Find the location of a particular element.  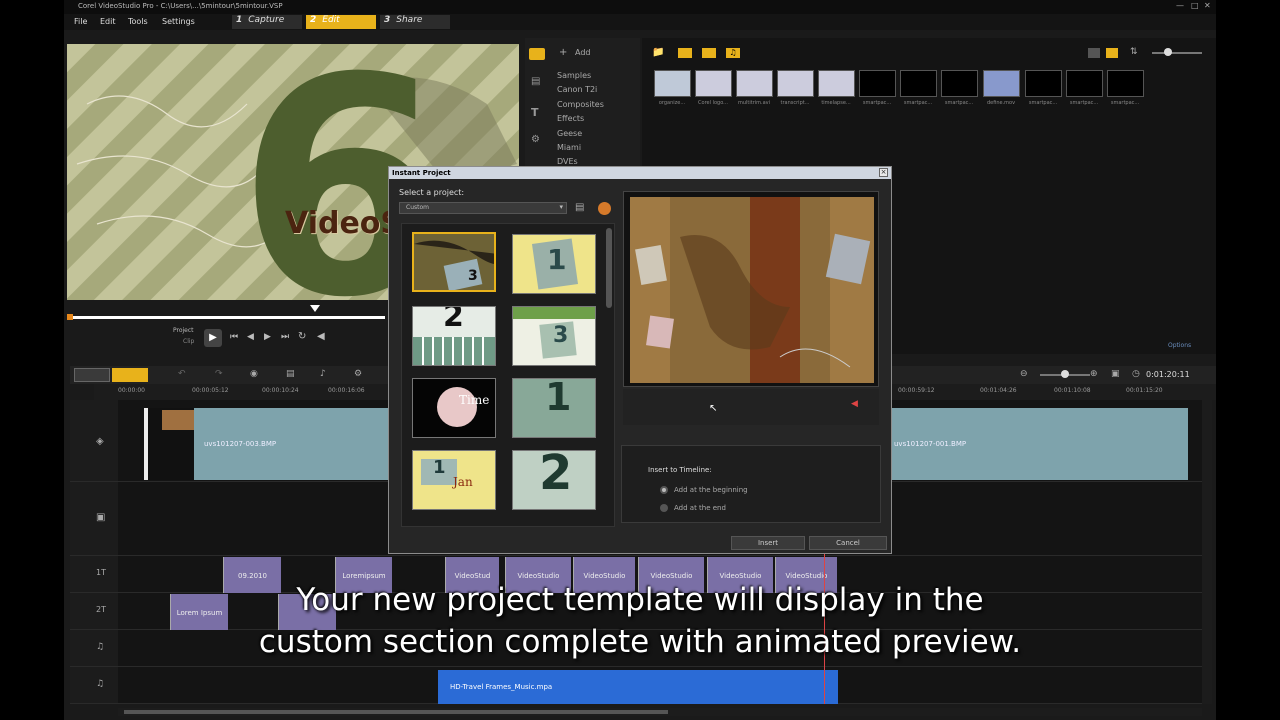

import-project-icon: ▤ is located at coordinates (579, 207).